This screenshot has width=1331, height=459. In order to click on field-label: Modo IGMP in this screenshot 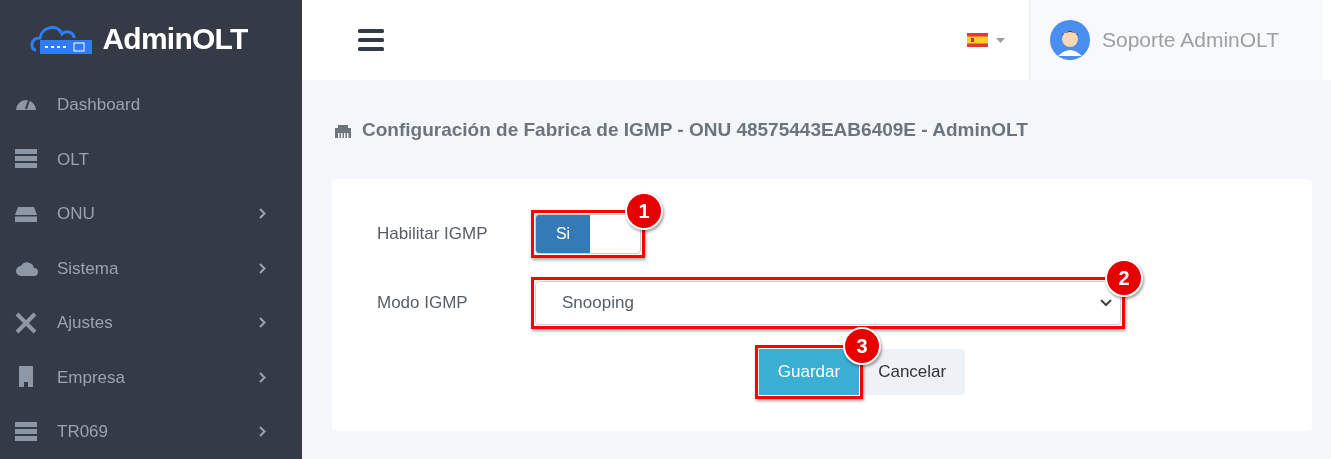, I will do `click(423, 302)`.